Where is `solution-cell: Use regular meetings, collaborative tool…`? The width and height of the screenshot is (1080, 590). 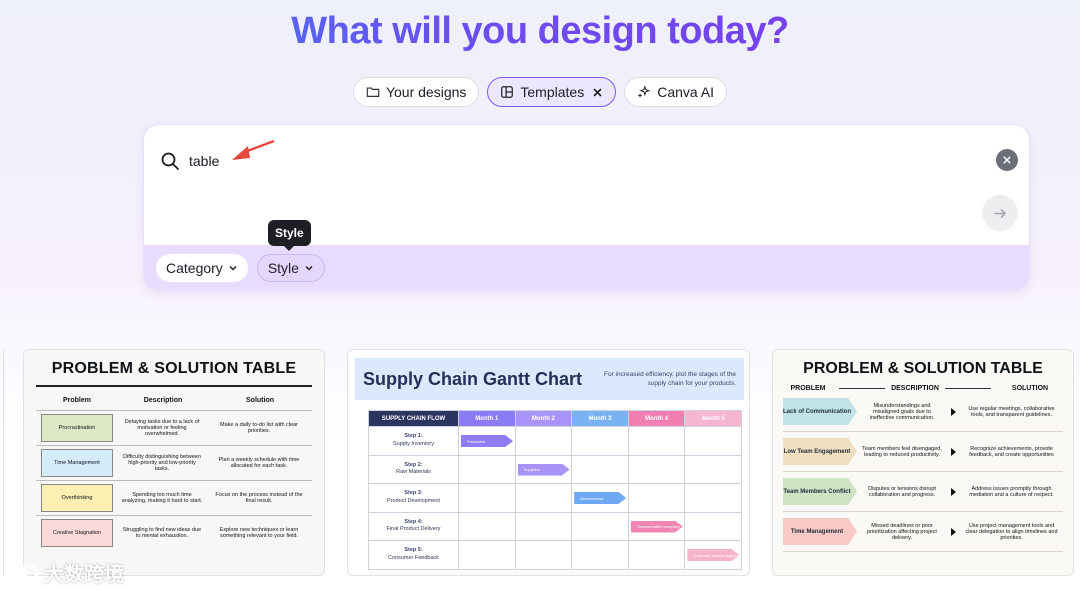
solution-cell: Use regular meetings, collaborative tool… is located at coordinates (1011, 411).